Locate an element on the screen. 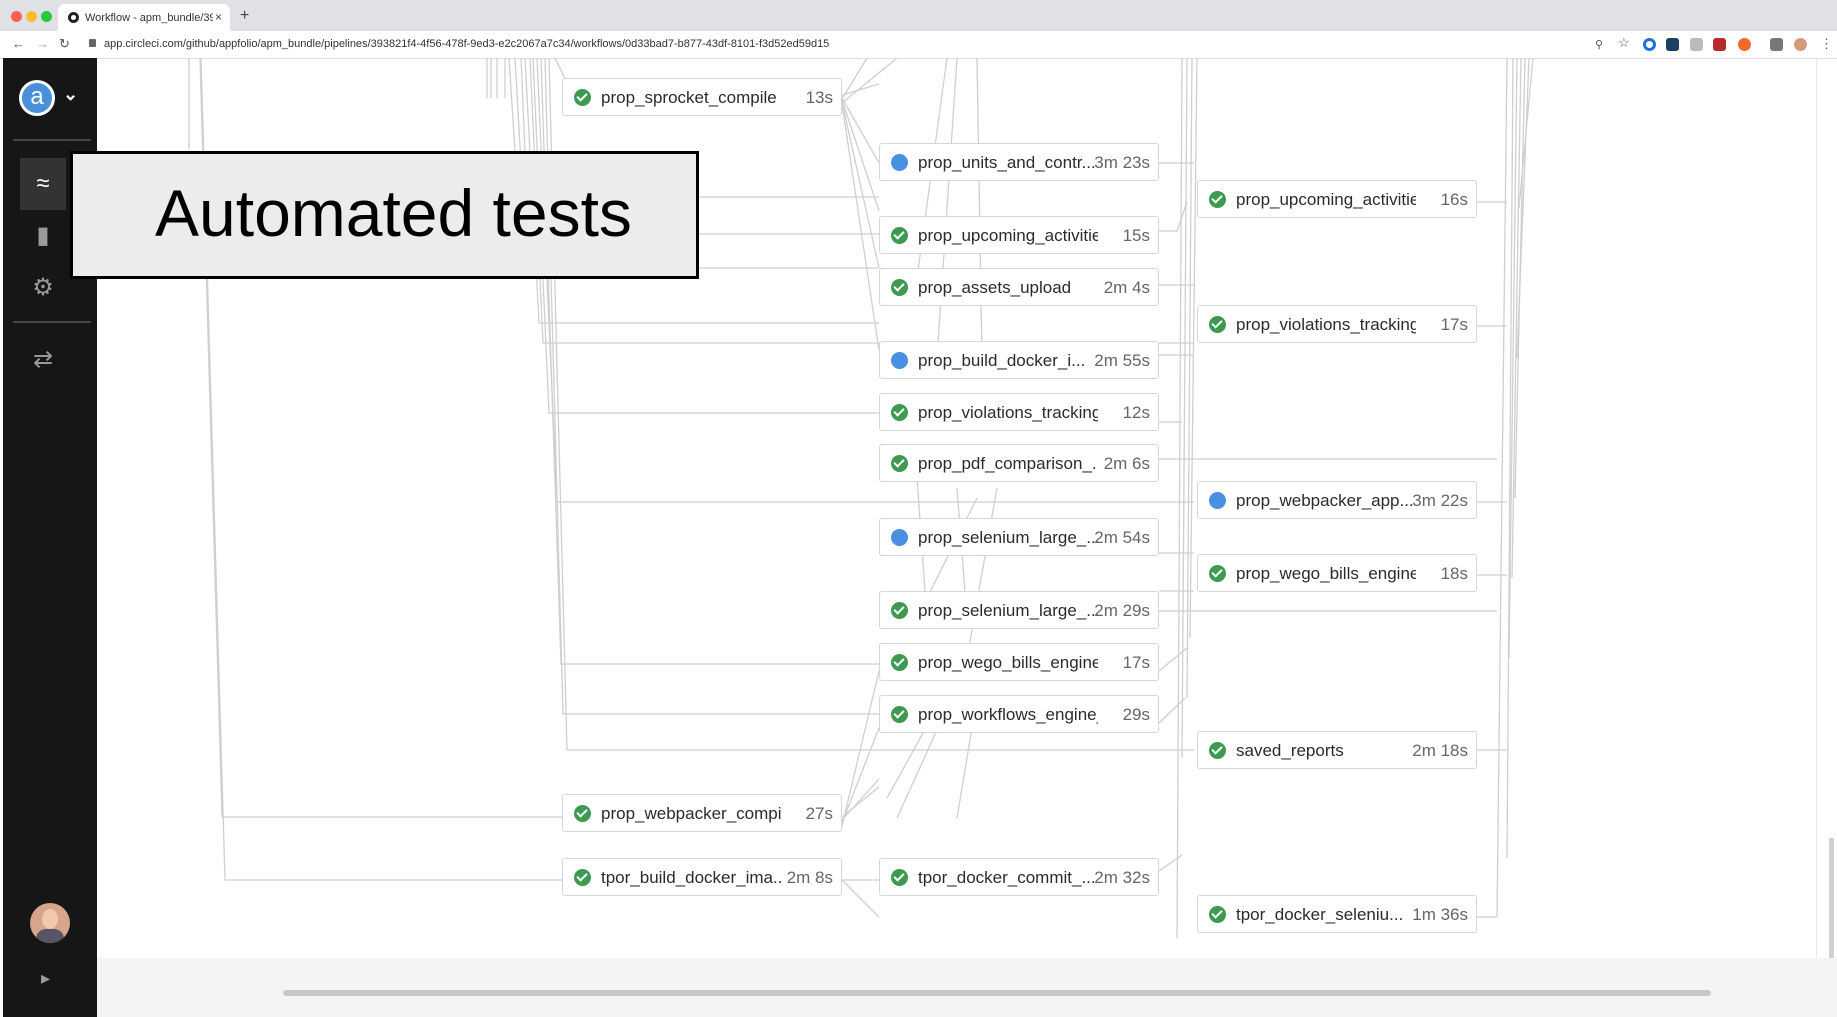 Image resolution: width=1837 pixels, height=1017 pixels. pipelines-icon: ≈ is located at coordinates (43, 184).